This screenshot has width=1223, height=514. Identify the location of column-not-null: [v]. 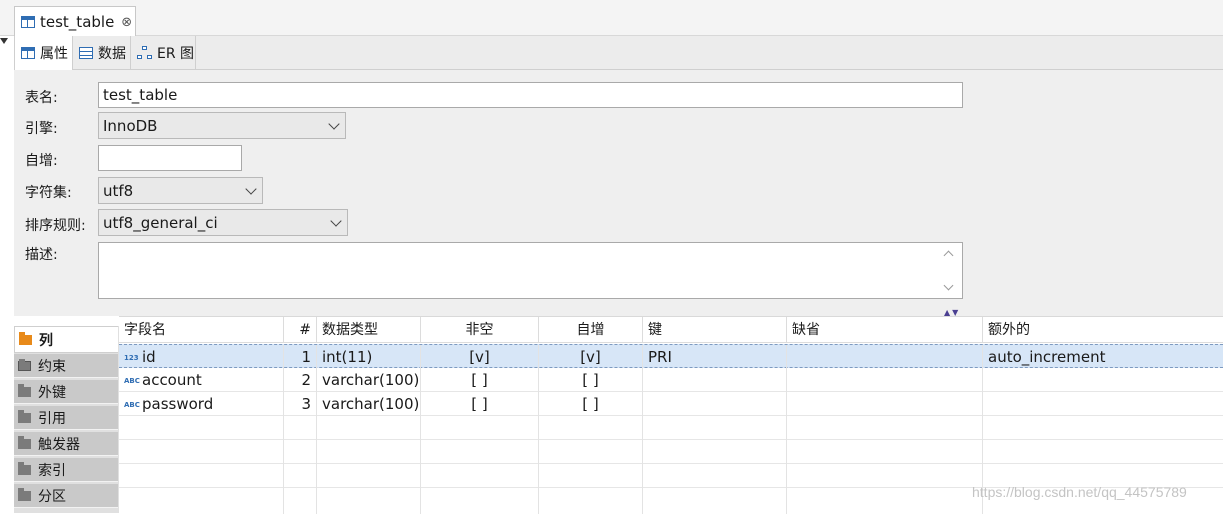
(480, 357).